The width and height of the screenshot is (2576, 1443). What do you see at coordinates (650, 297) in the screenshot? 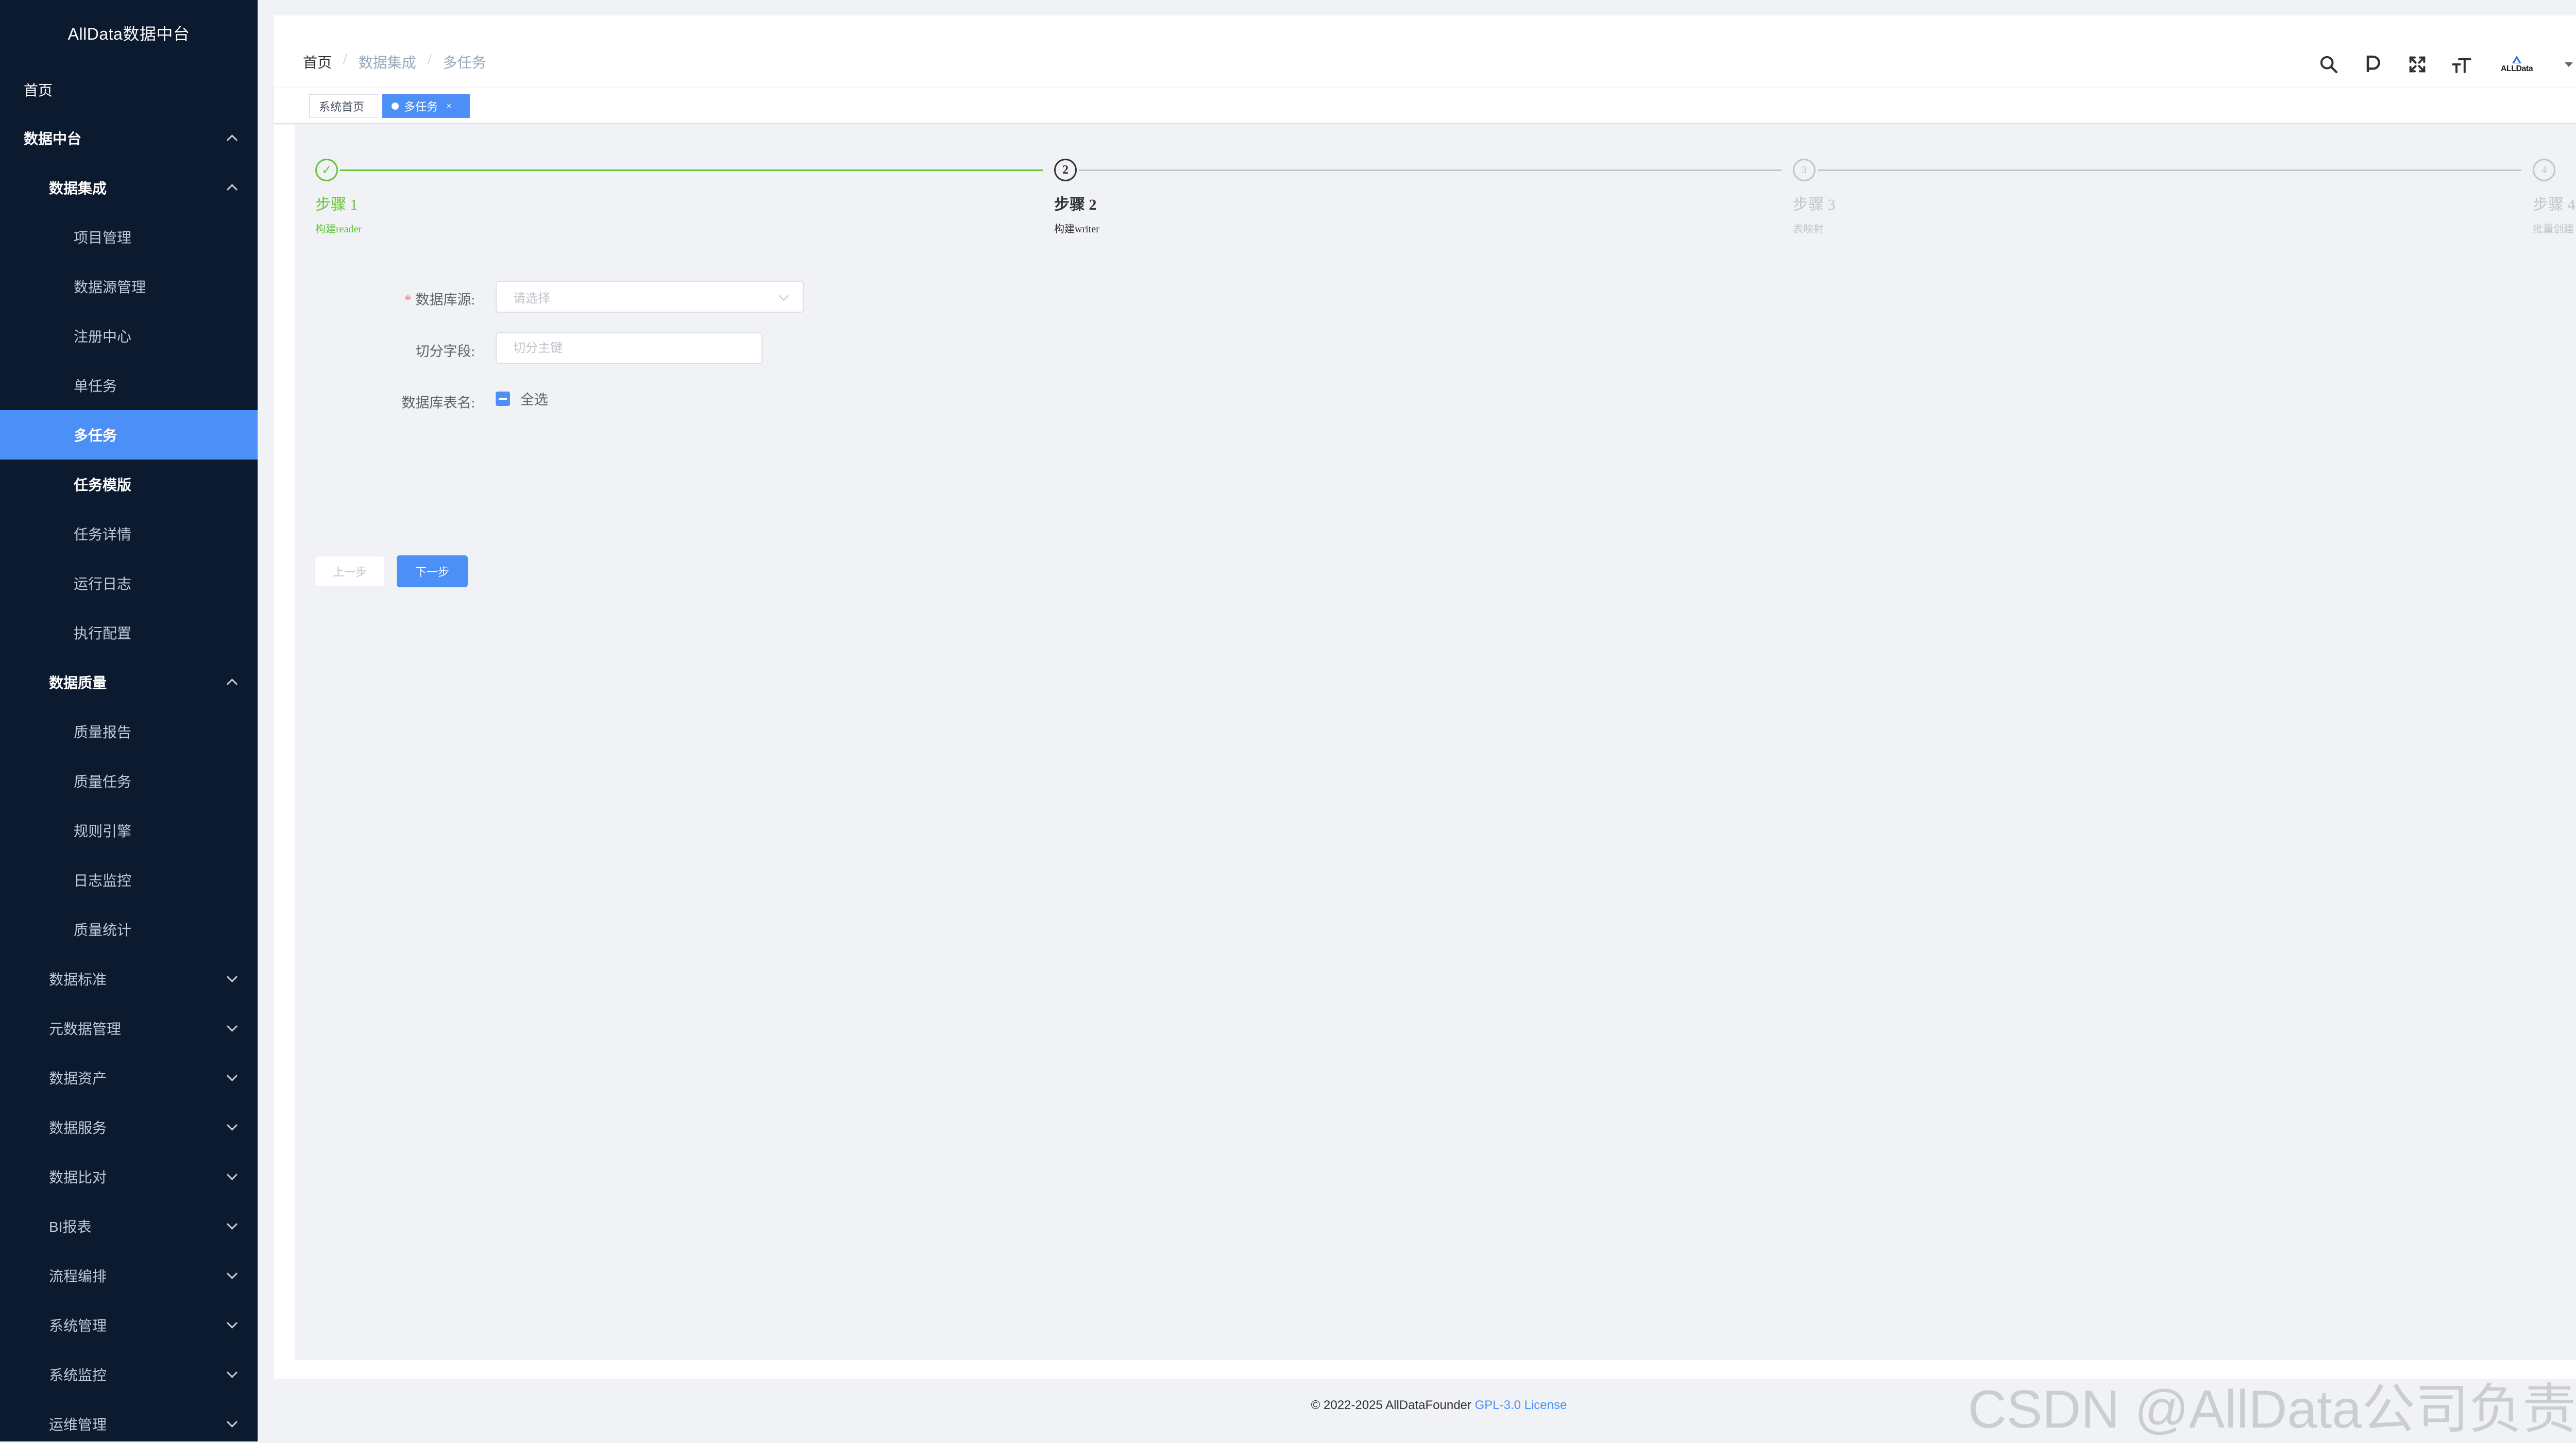
I see `datasource-select: 请选择` at bounding box center [650, 297].